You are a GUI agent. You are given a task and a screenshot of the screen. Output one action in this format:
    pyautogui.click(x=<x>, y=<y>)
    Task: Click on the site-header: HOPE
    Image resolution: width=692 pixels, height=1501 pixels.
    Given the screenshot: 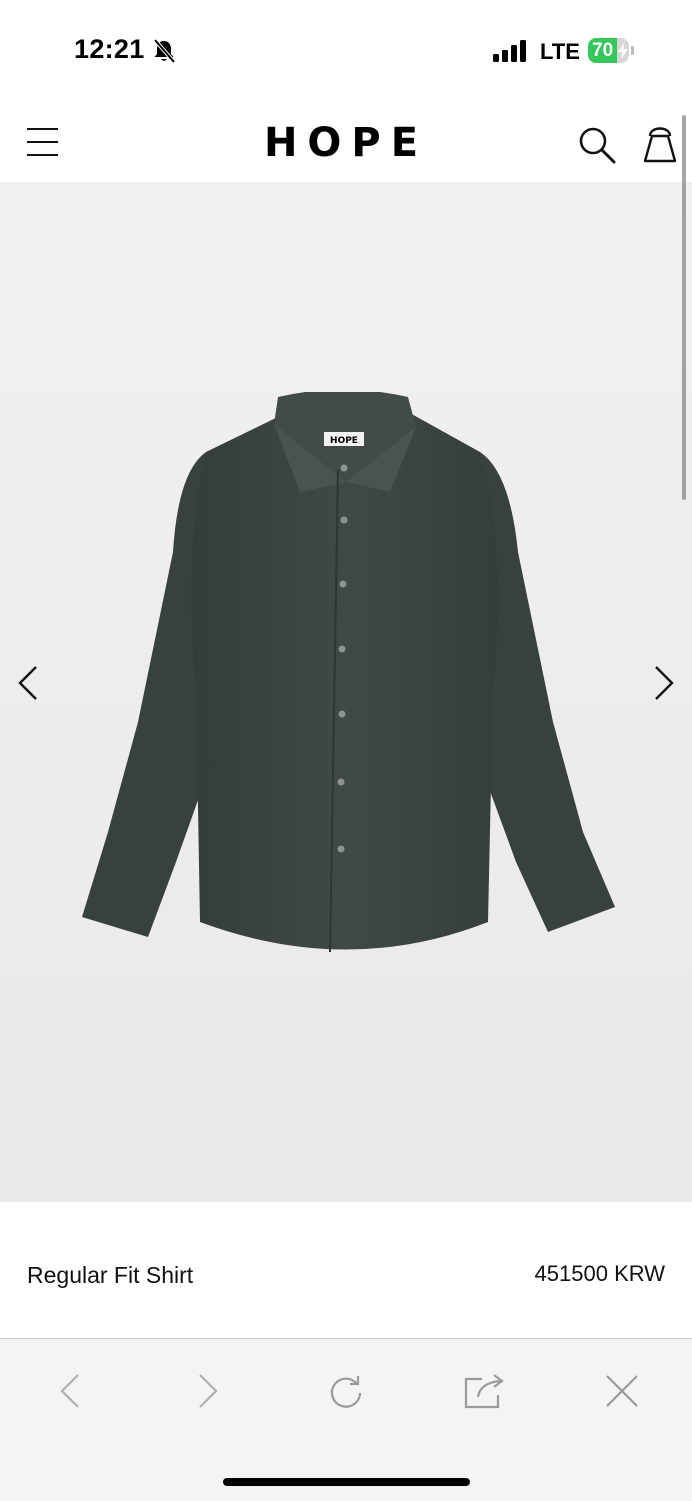 What is the action you would take?
    pyautogui.click(x=346, y=141)
    